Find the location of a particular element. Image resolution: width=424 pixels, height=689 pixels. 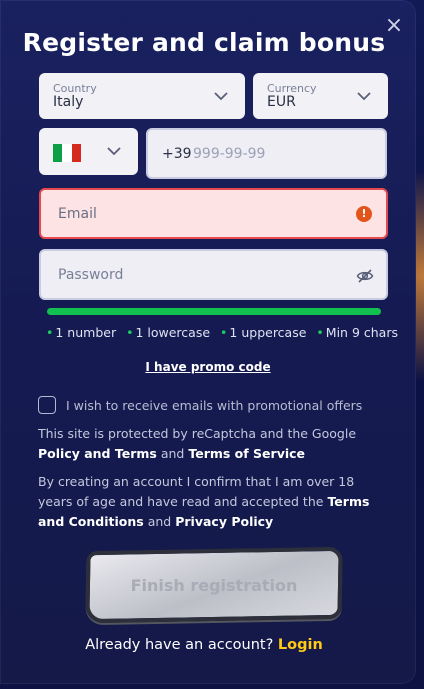

modal-title: Register and claim bonus is located at coordinates (204, 42).